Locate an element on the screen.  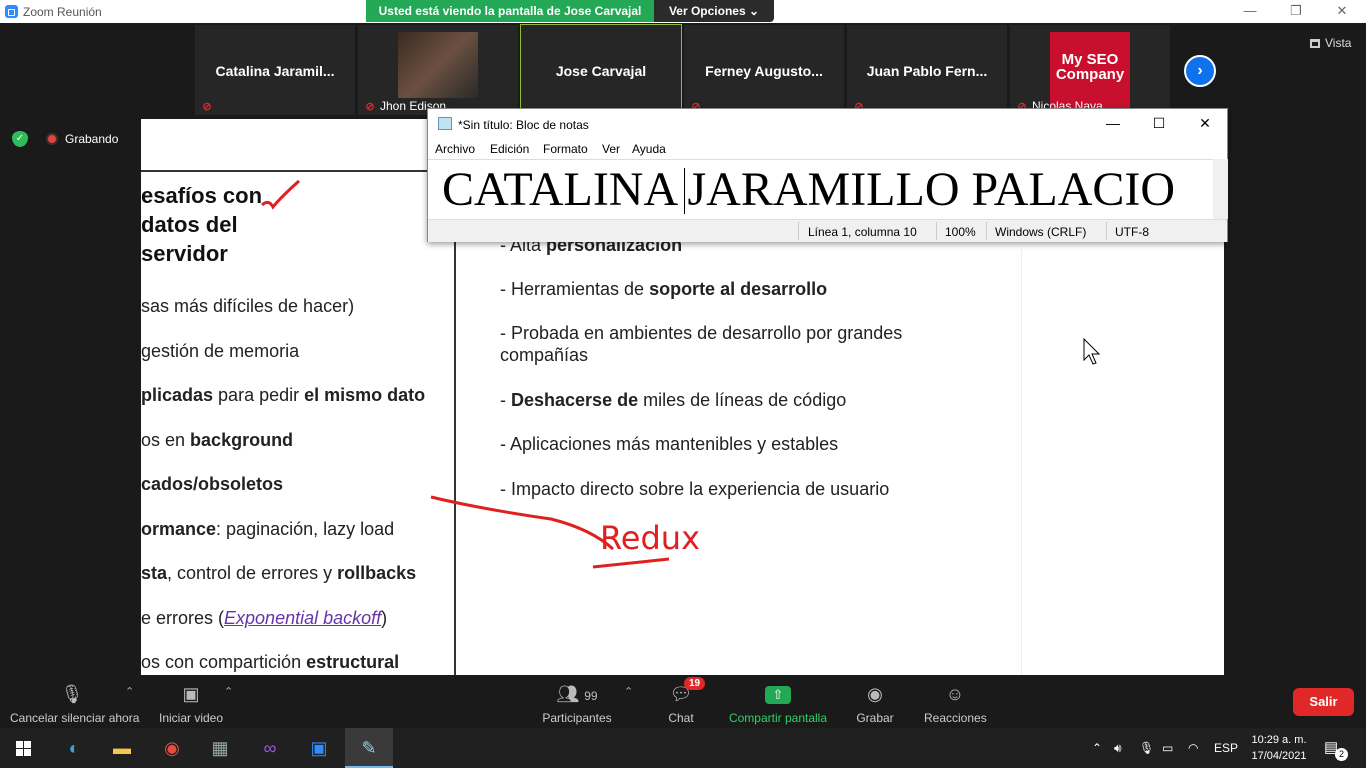
audio-options-chevron-icon: ⌃ is located at coordinates (129, 691).